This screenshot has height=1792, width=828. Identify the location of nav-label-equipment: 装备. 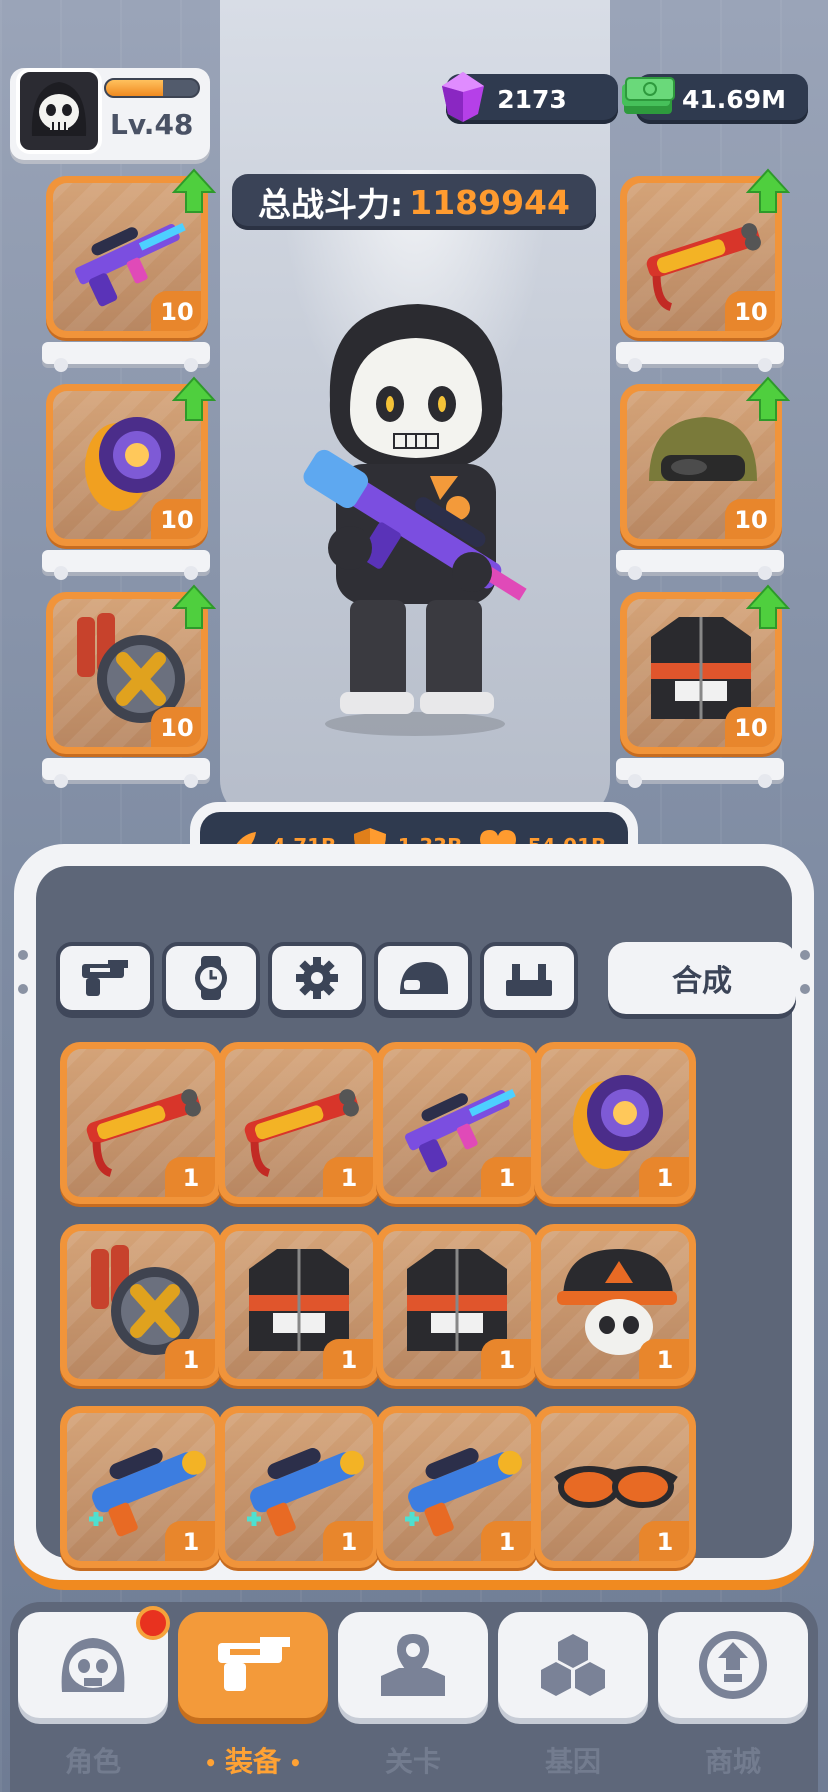
(253, 1760).